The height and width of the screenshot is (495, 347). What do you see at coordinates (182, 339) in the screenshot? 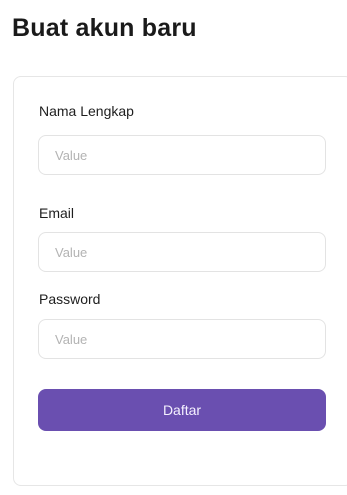
I see `password-input` at bounding box center [182, 339].